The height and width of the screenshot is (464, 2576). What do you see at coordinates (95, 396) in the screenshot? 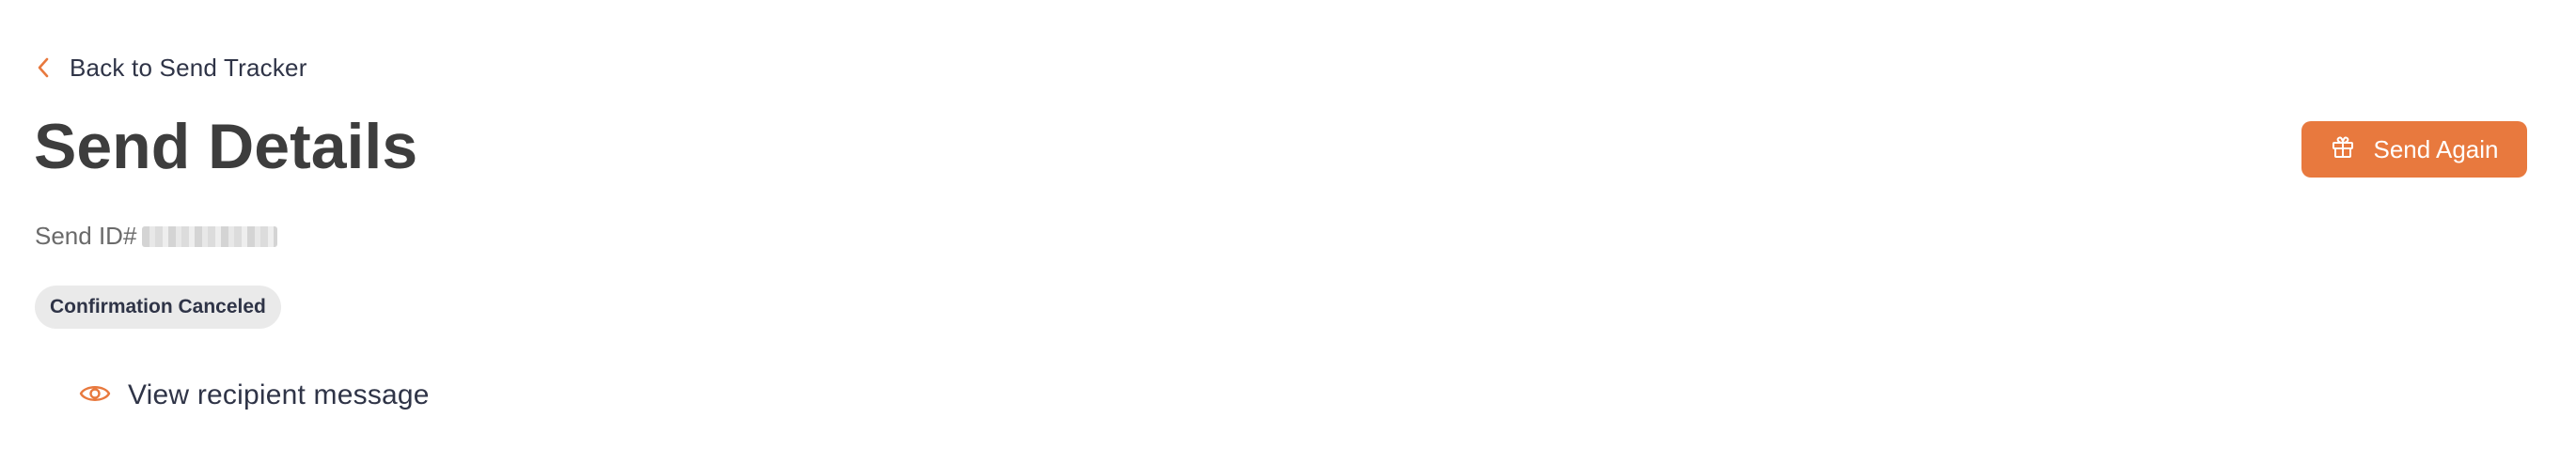
I see `eye-icon` at bounding box center [95, 396].